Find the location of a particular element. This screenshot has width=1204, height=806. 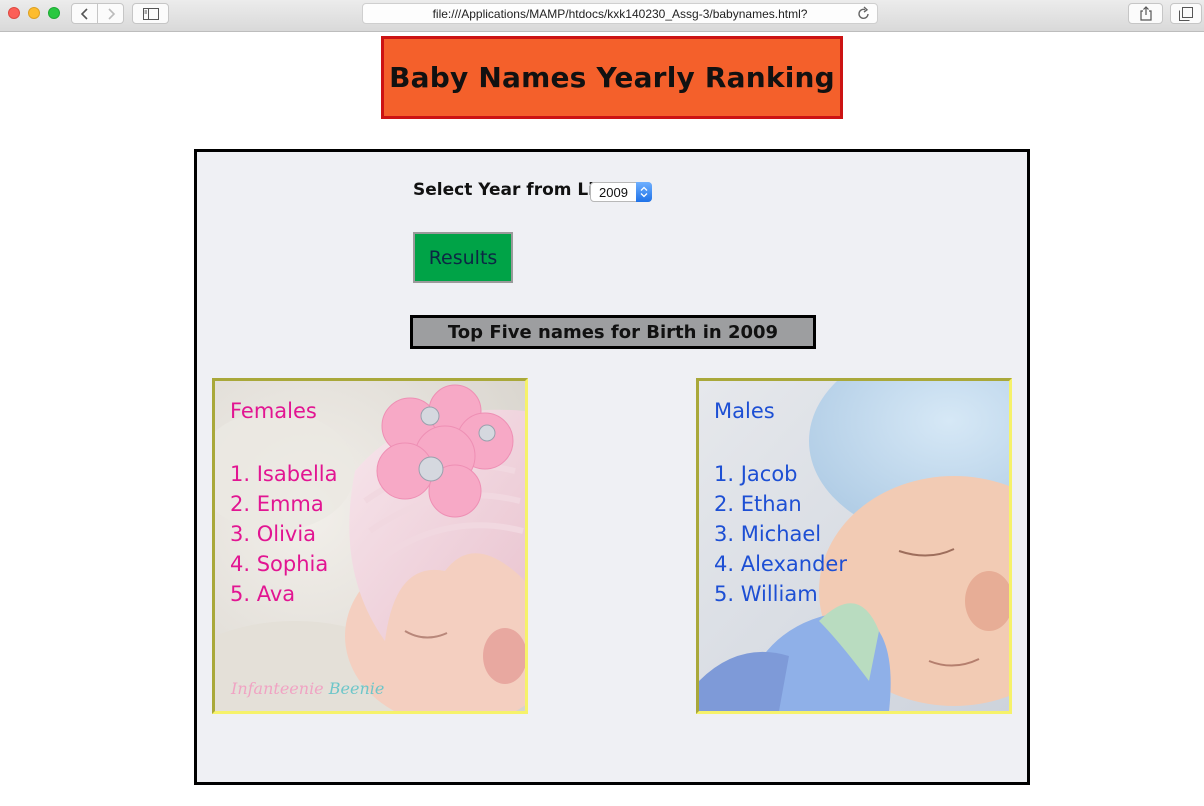

share-icon is located at coordinates (1145, 13).